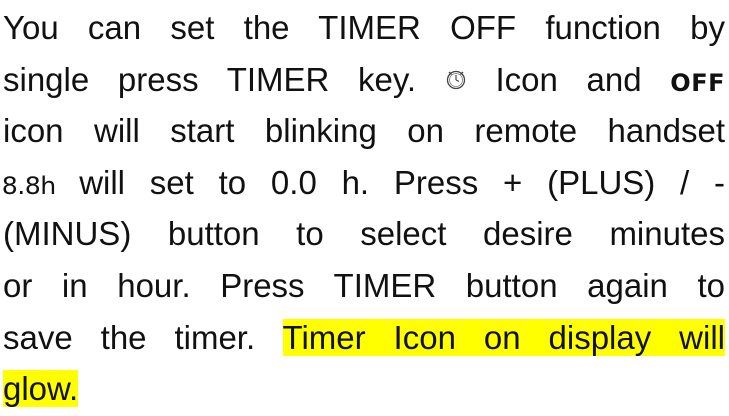  I want to click on text-line-2: single press TIMER key. Icon and OFF, so click(364, 80).